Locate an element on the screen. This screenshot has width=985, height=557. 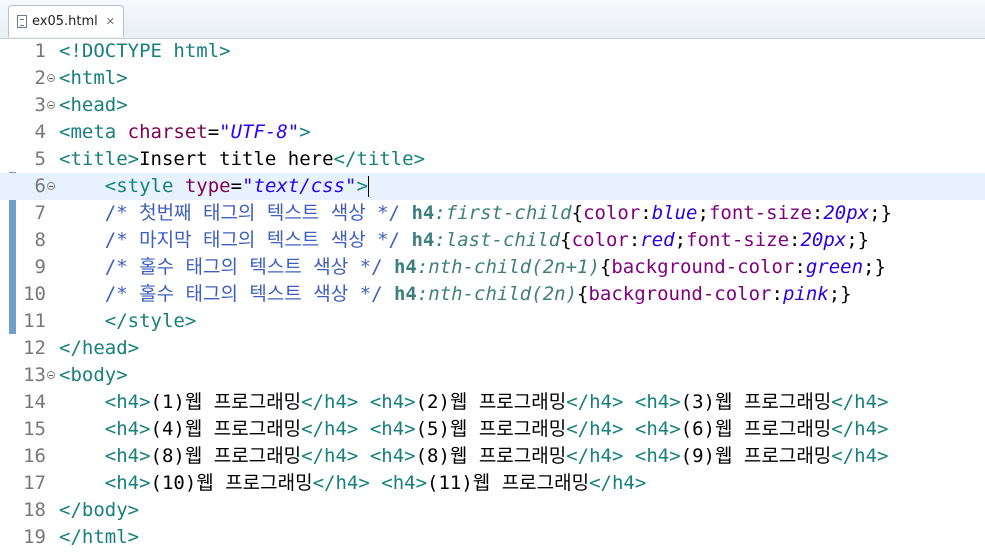
code-token: <head> is located at coordinates (93, 105).